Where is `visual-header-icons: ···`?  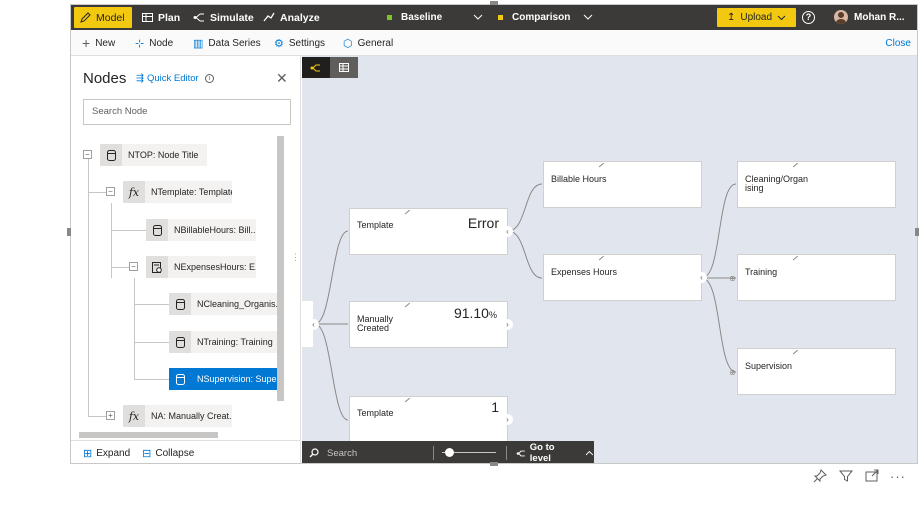 visual-header-icons: ··· is located at coordinates (859, 476).